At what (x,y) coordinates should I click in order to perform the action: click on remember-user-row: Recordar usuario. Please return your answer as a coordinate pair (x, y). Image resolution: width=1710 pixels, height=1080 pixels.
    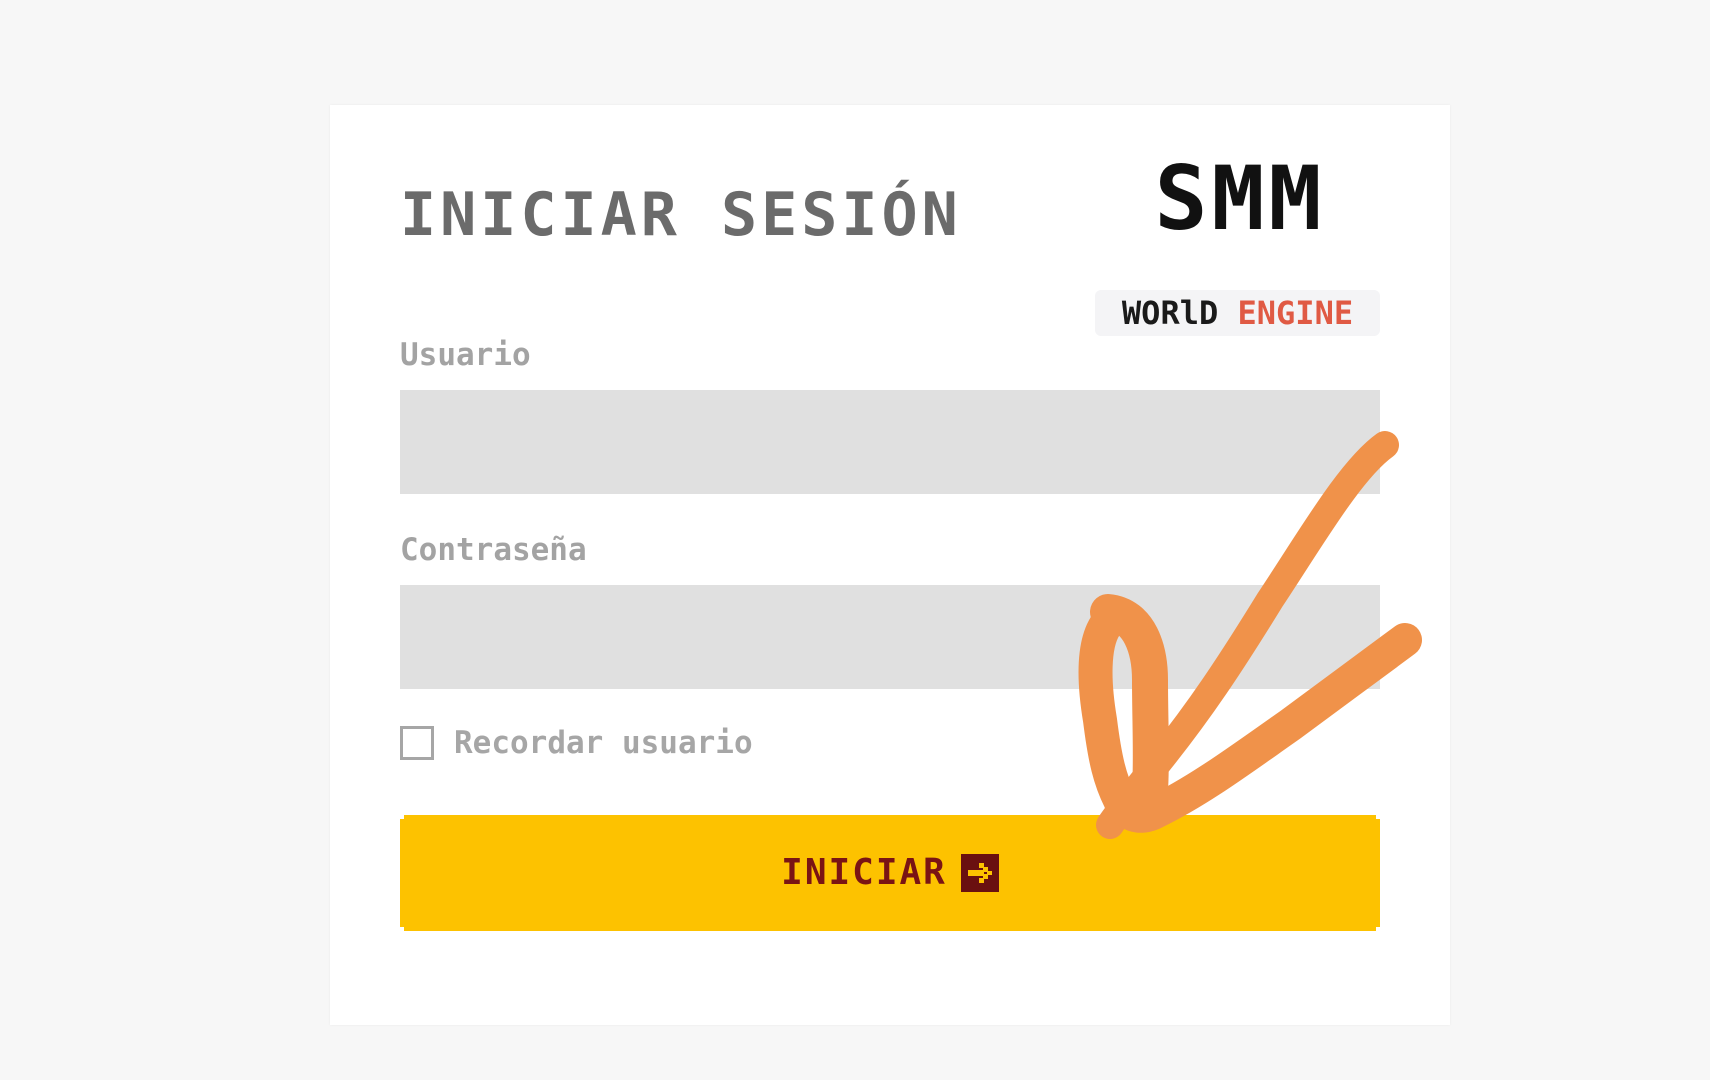
    Looking at the image, I should click on (576, 743).